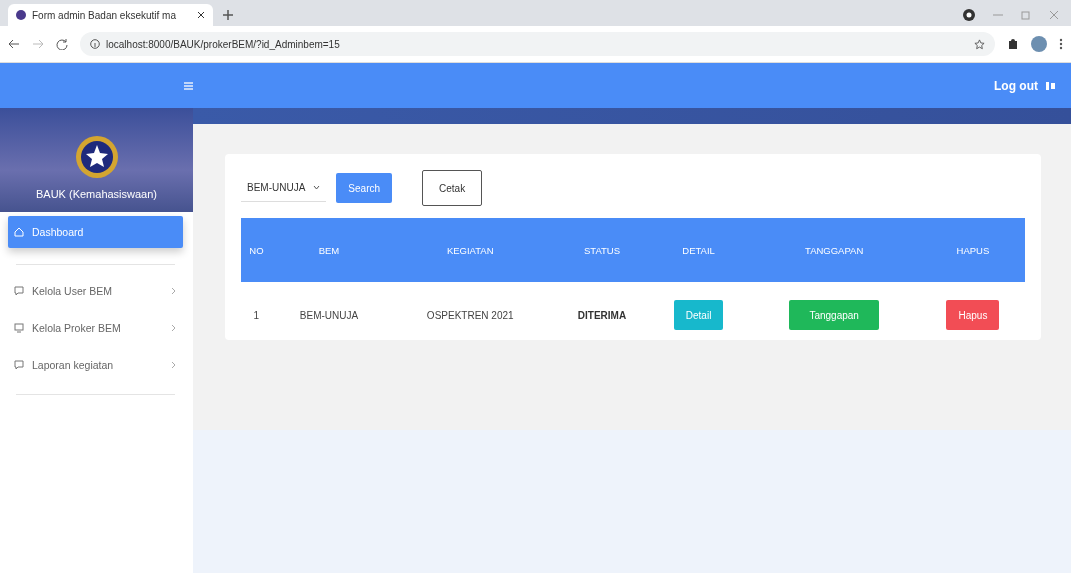  Describe the element at coordinates (95, 44) in the screenshot. I see `info-icon` at that location.